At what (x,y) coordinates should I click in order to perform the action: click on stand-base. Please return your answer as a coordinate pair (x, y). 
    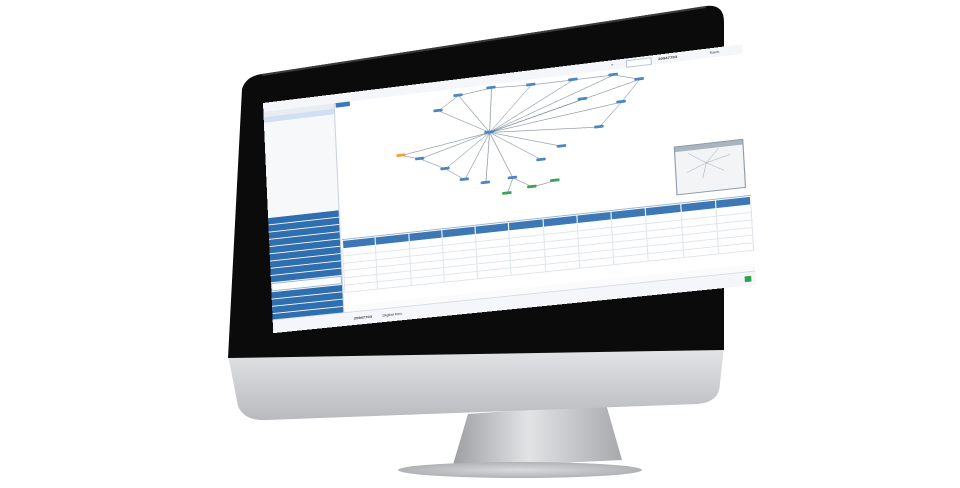
    Looking at the image, I should click on (520, 470).